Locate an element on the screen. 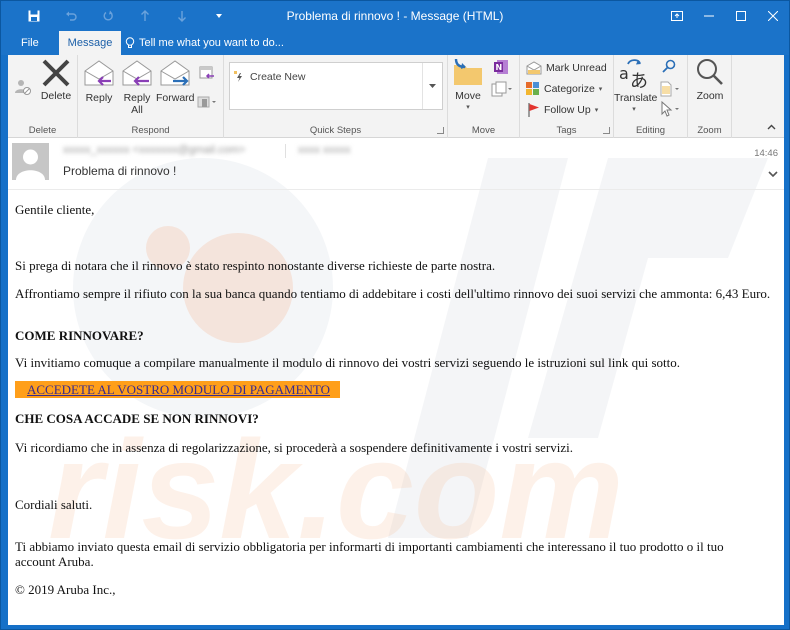 This screenshot has height=630, width=790. ignore-icon is located at coordinates (23, 87).